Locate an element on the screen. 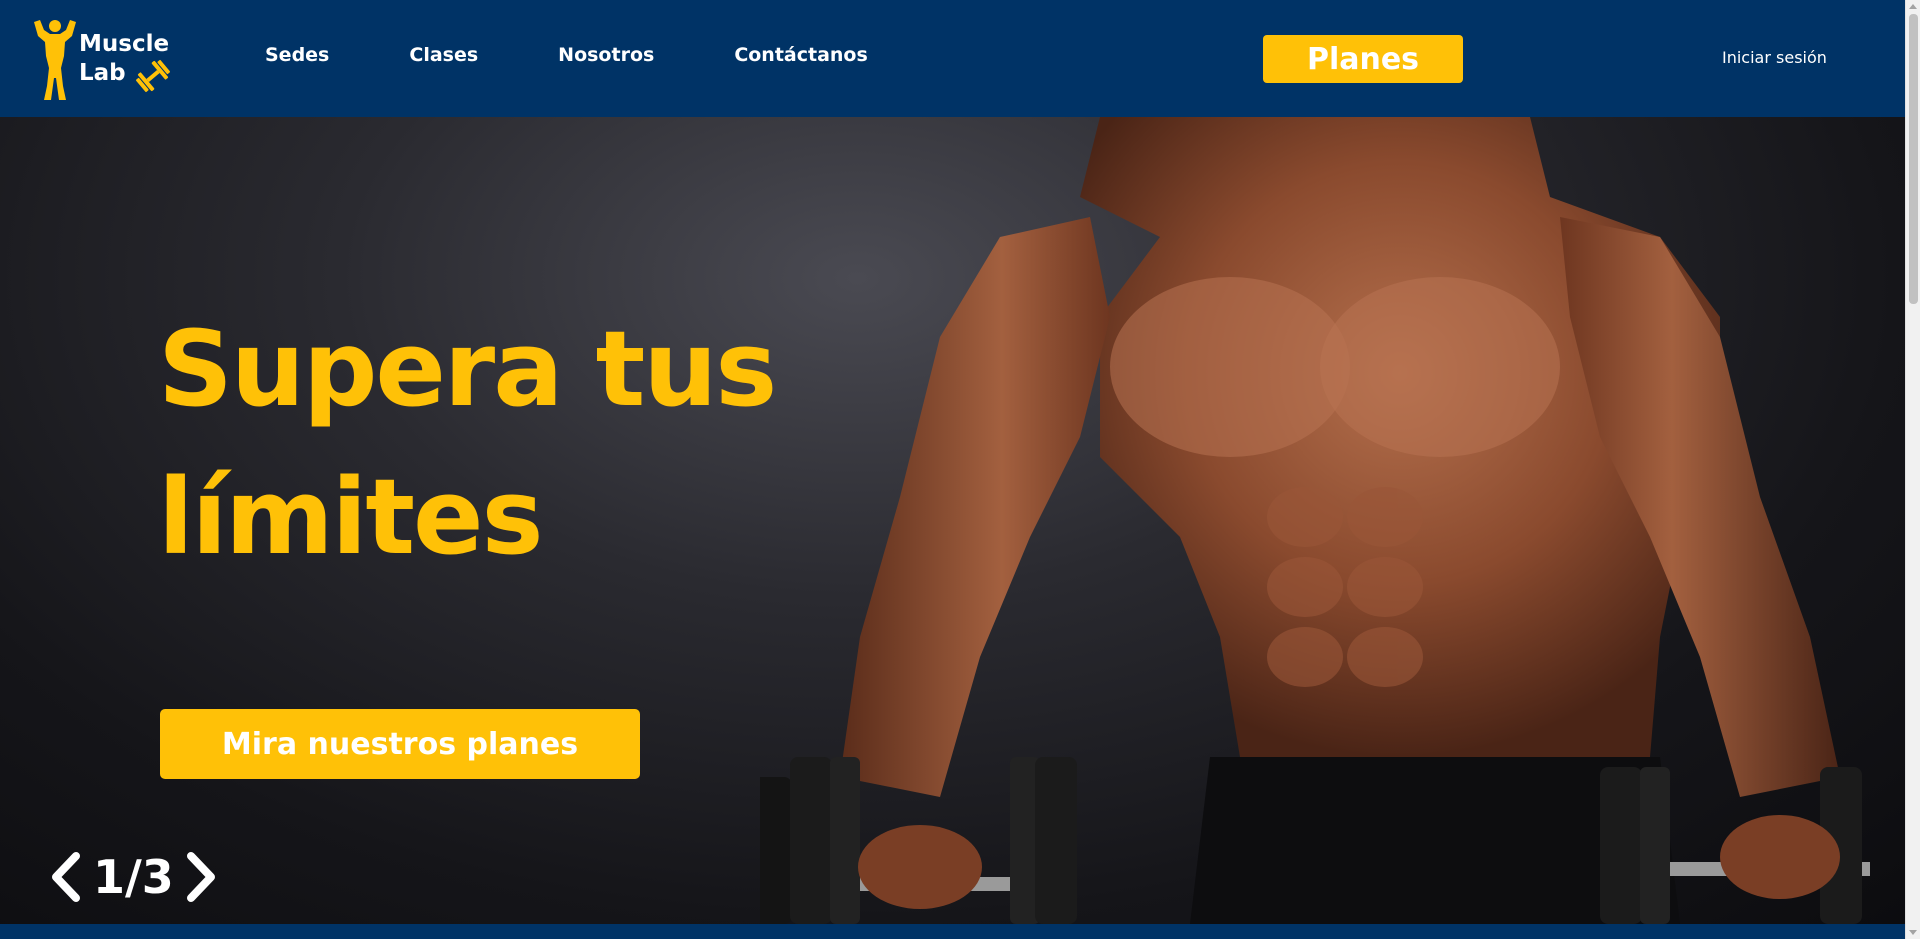 The image size is (1920, 939). scroll-thumb is located at coordinates (1913, 159).